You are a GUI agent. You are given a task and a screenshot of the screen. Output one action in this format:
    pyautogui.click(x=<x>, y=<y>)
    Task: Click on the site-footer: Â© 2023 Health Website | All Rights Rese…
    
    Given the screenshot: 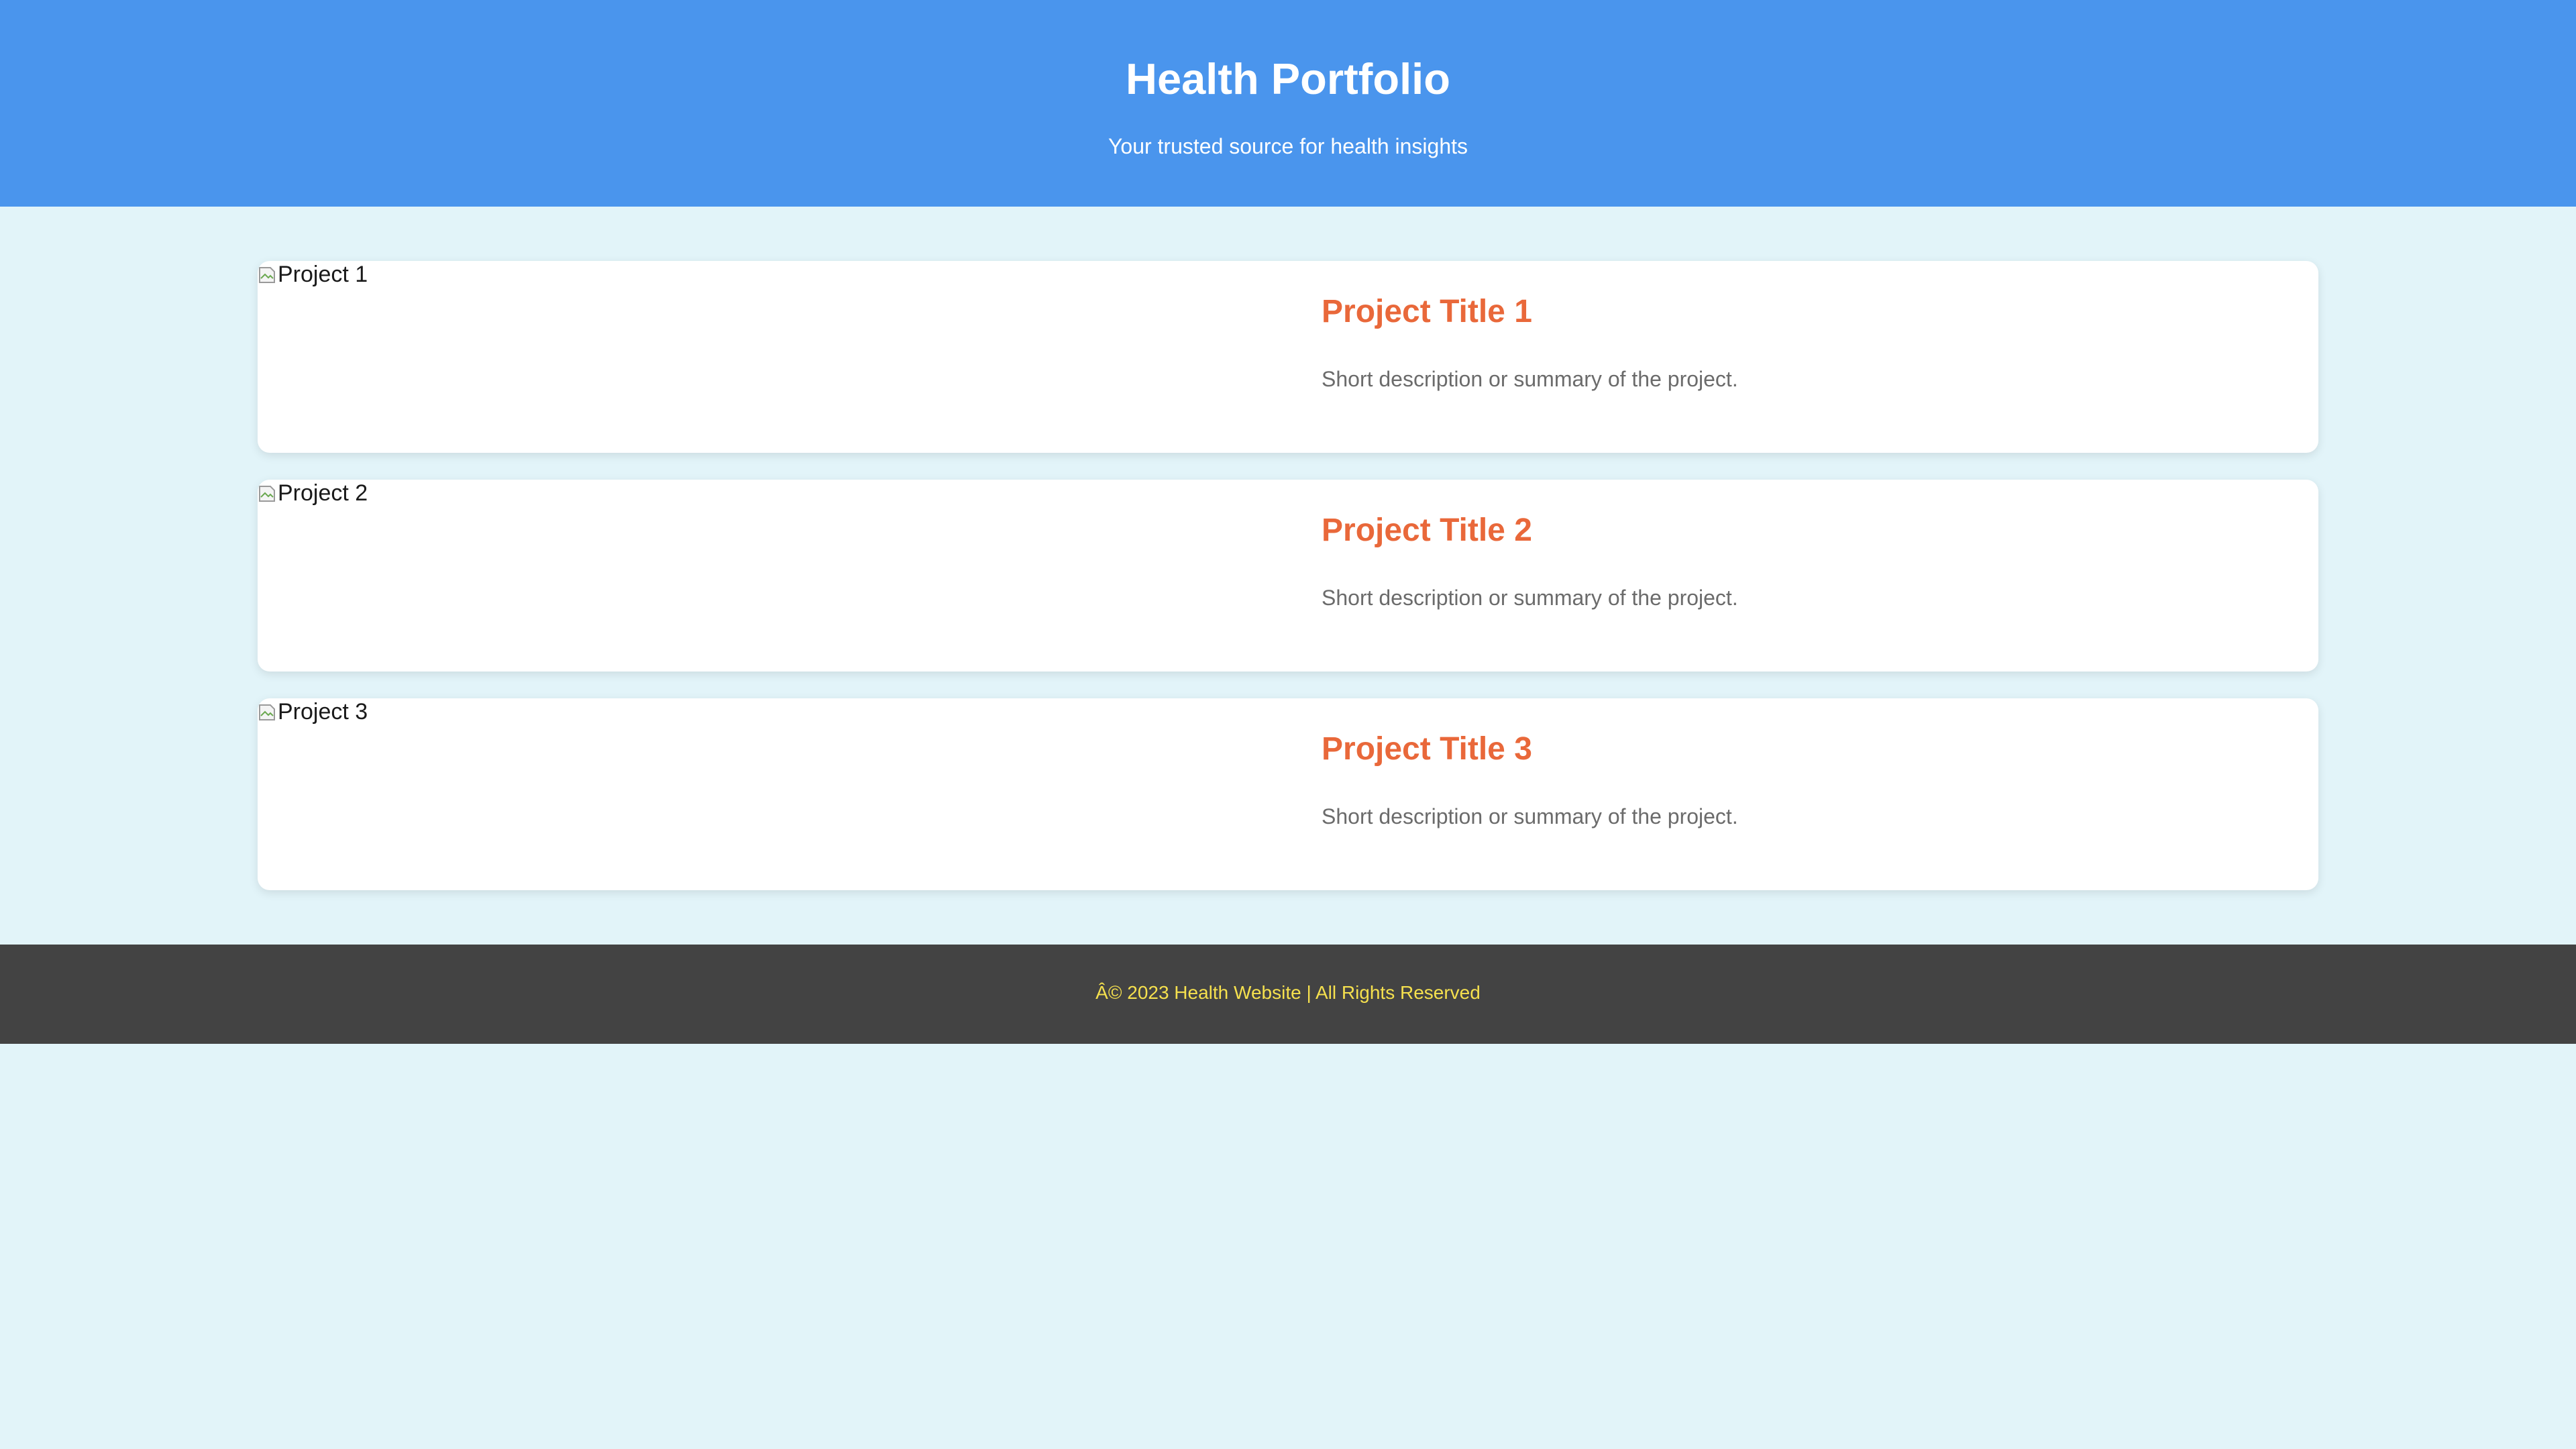 What is the action you would take?
    pyautogui.click(x=1288, y=994)
    